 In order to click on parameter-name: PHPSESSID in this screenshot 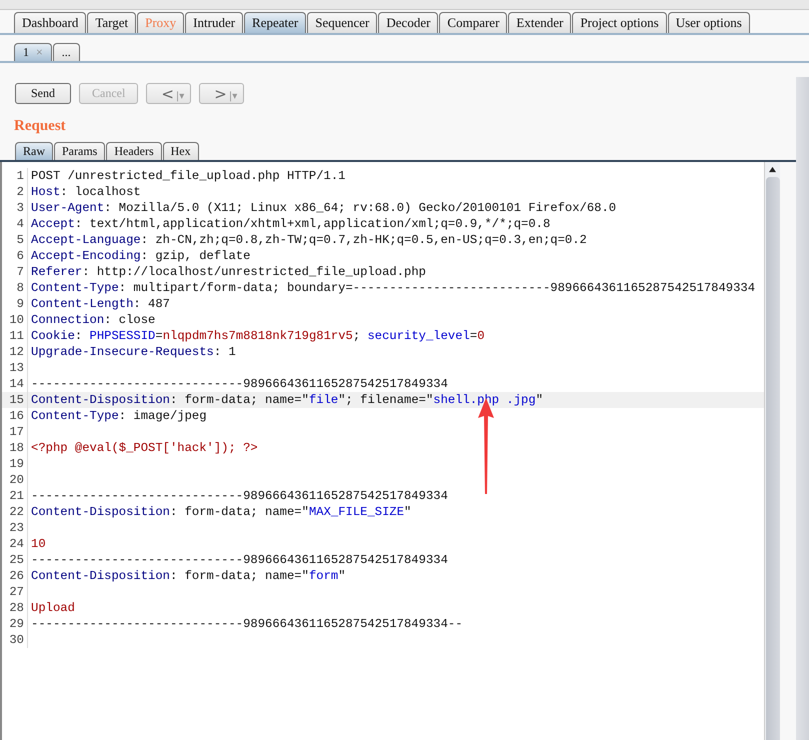, I will do `click(123, 336)`.